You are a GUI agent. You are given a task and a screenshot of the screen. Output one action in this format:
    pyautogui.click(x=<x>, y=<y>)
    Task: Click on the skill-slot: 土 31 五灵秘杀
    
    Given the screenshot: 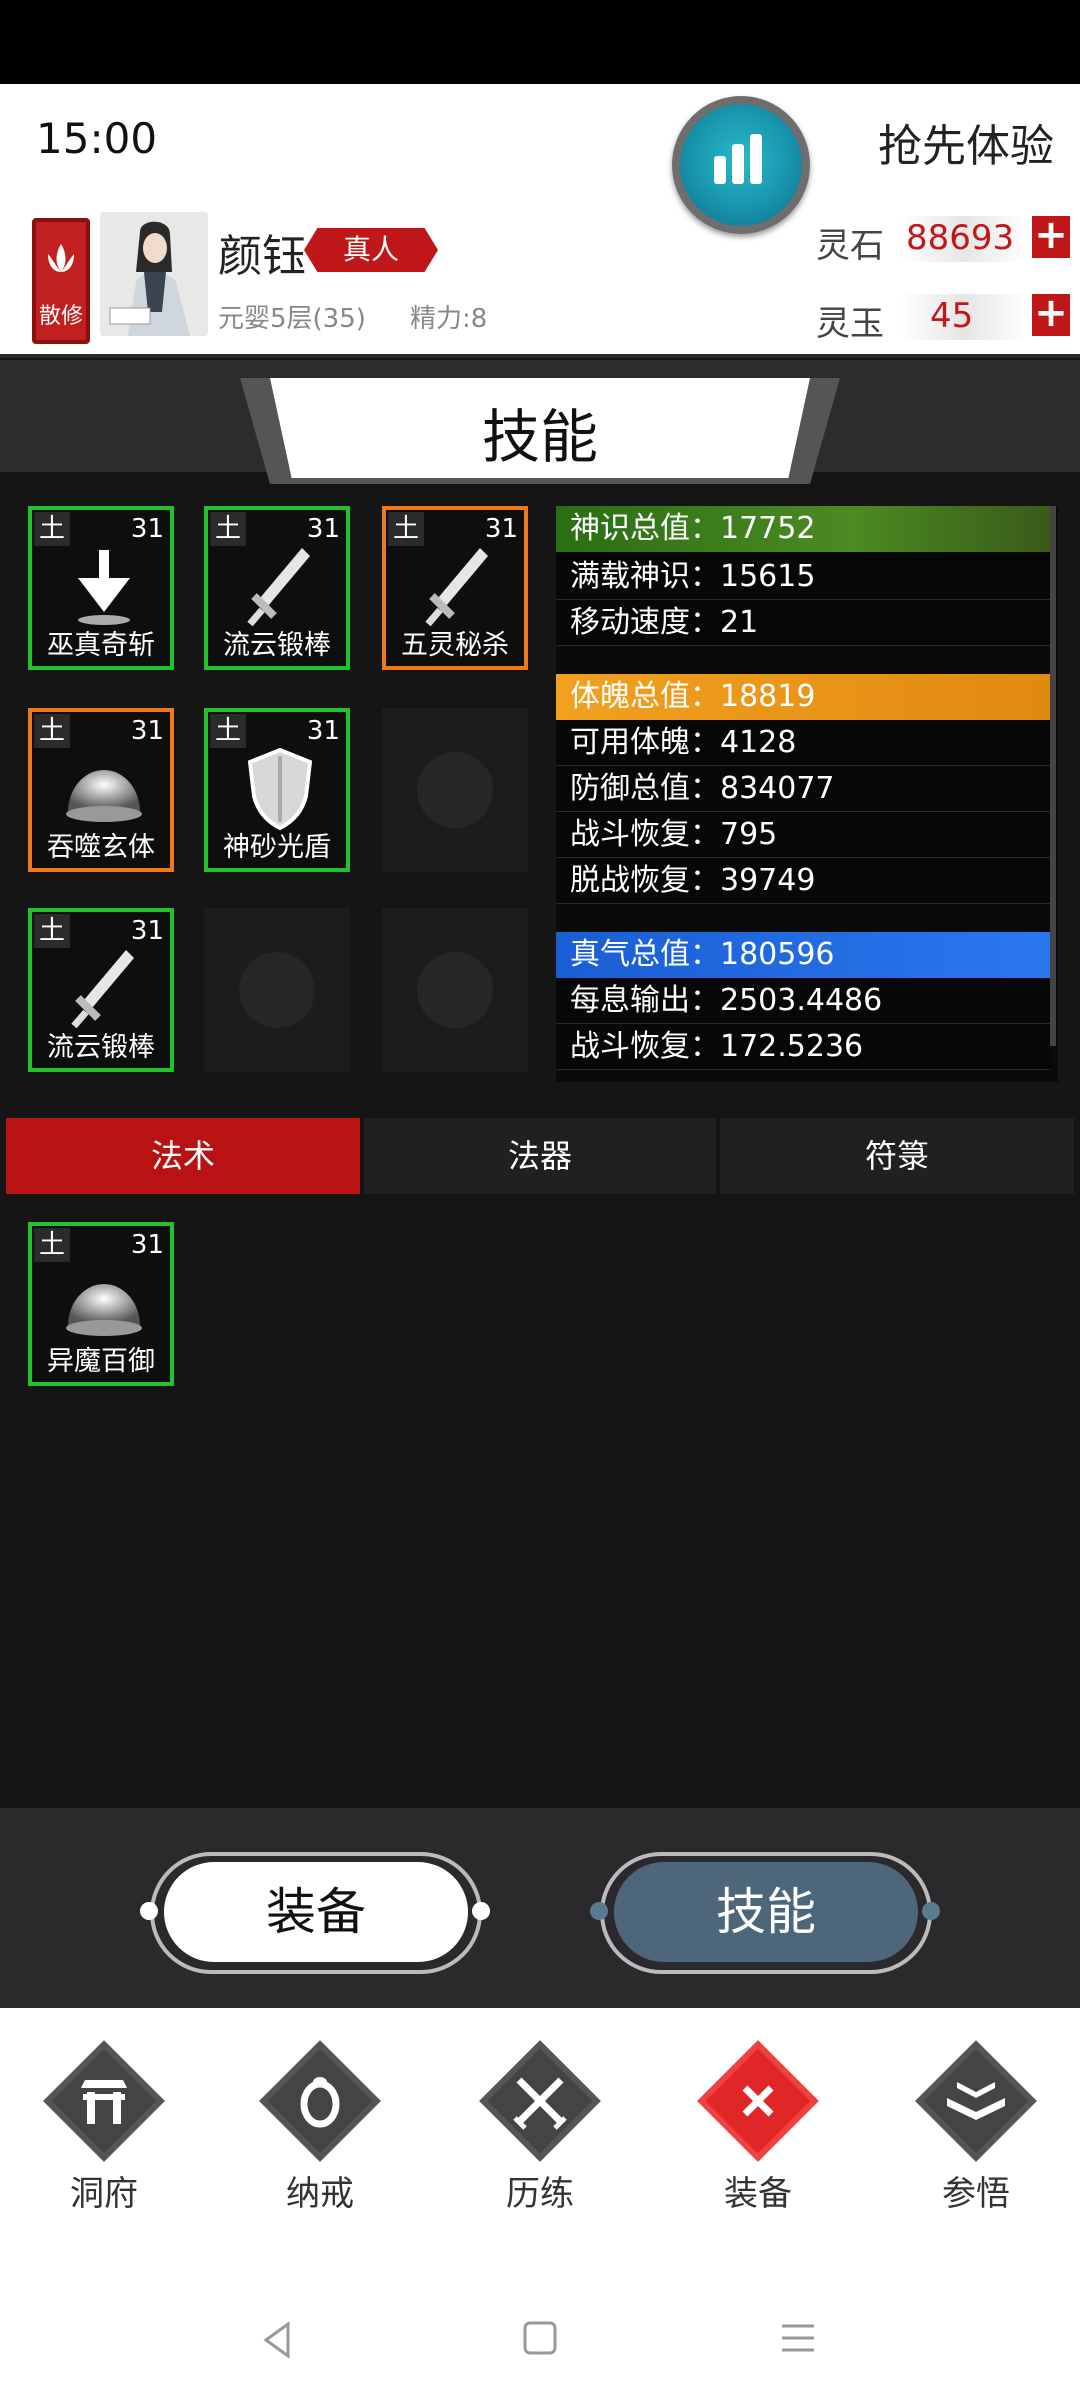 What is the action you would take?
    pyautogui.click(x=455, y=588)
    